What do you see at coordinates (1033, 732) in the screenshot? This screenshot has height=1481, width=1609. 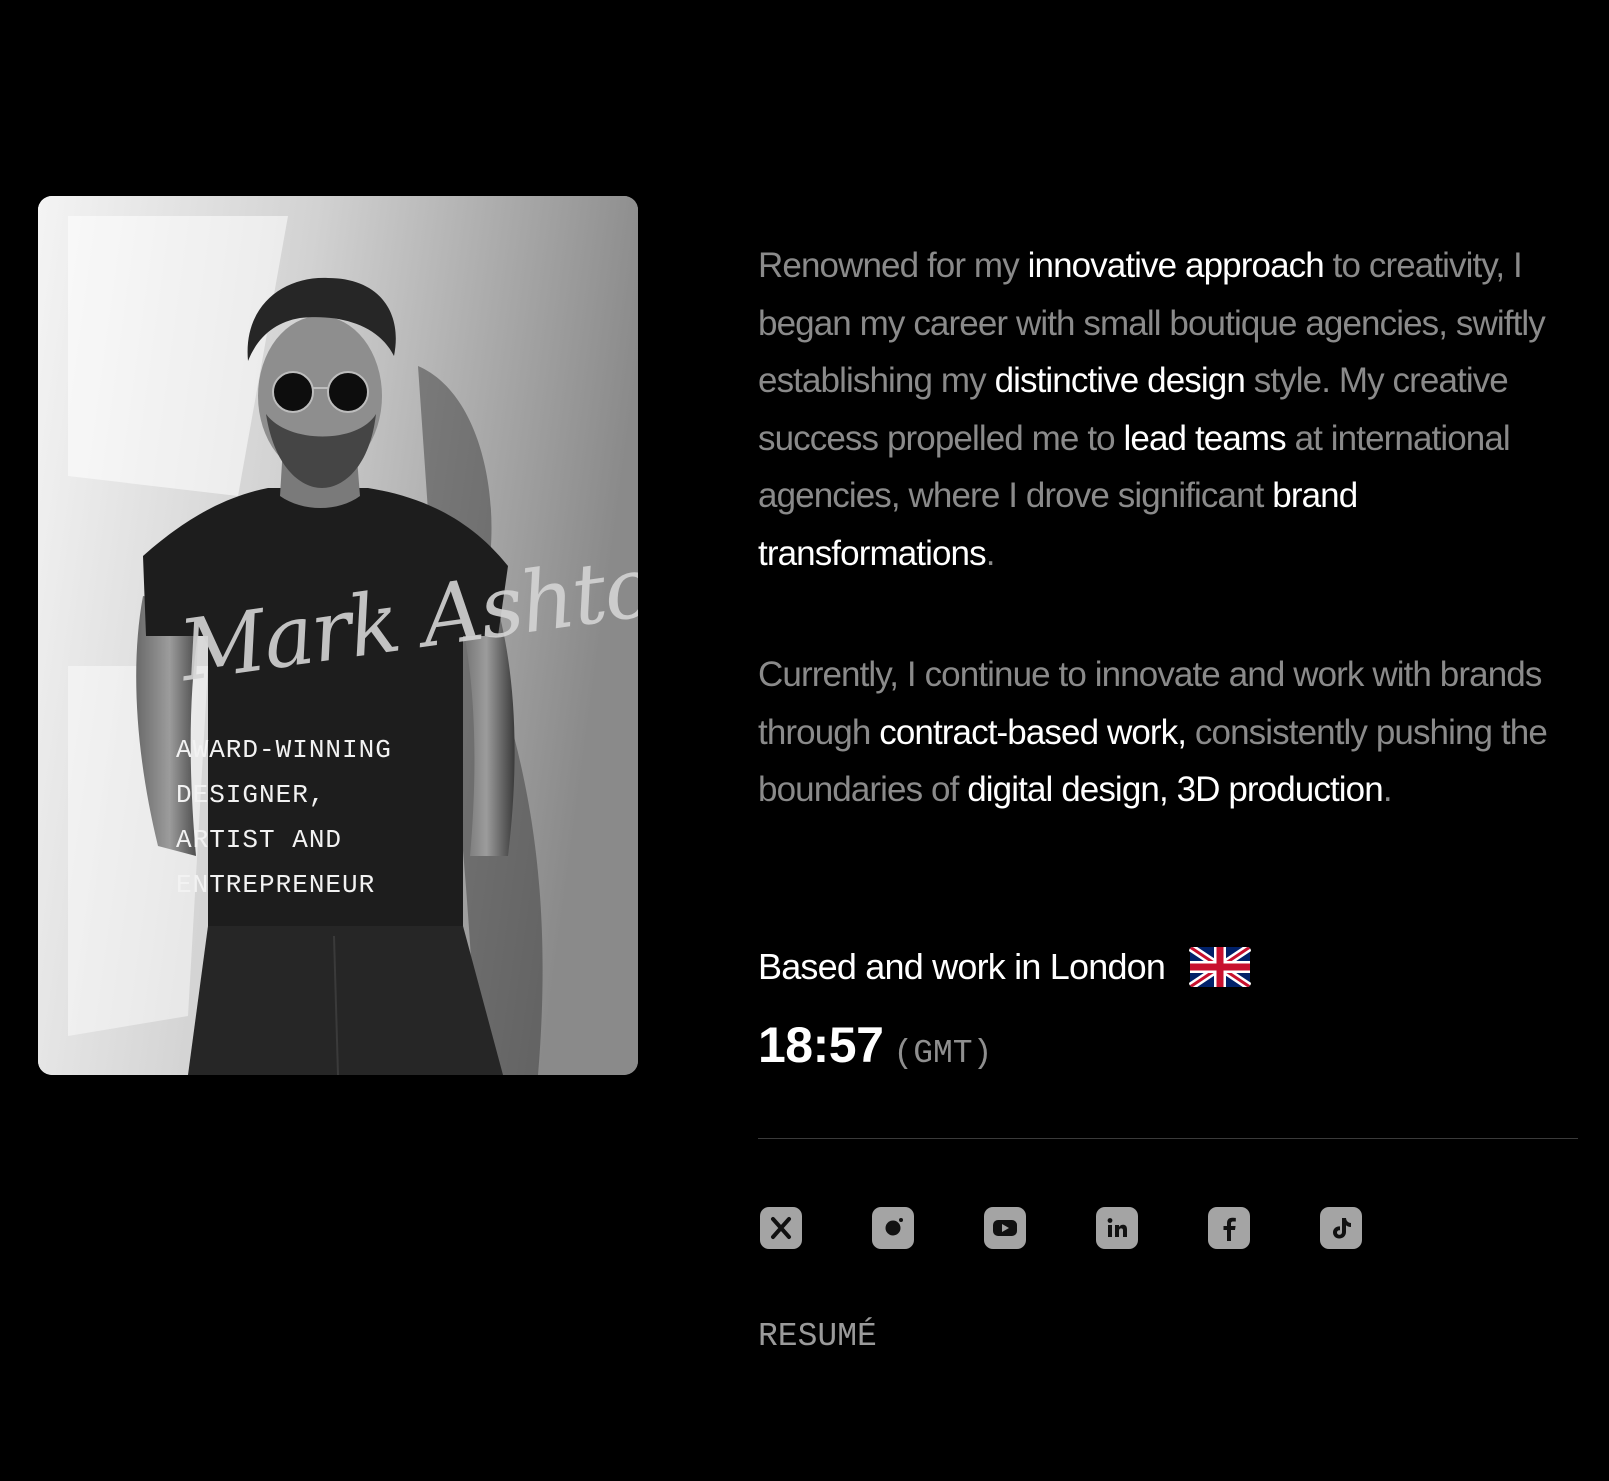 I see `bio-highlight: contract-based work,` at bounding box center [1033, 732].